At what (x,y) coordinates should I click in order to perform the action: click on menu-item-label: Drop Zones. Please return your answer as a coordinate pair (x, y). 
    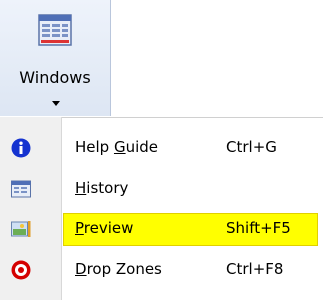
    Looking at the image, I should click on (118, 269).